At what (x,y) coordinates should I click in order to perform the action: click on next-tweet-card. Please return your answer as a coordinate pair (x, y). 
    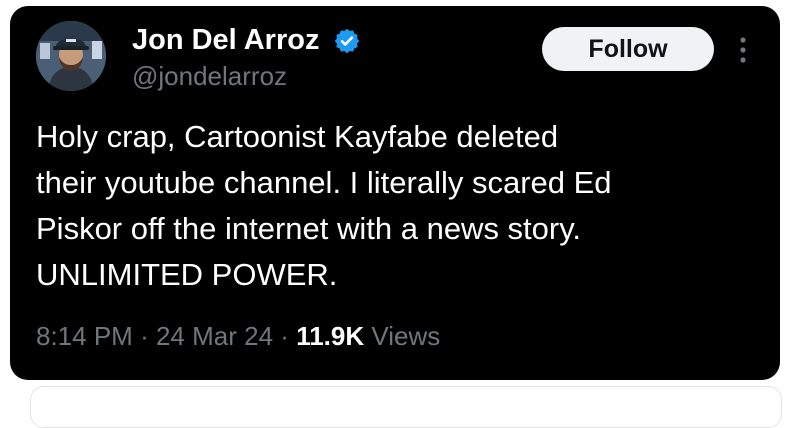
    Looking at the image, I should click on (406, 407).